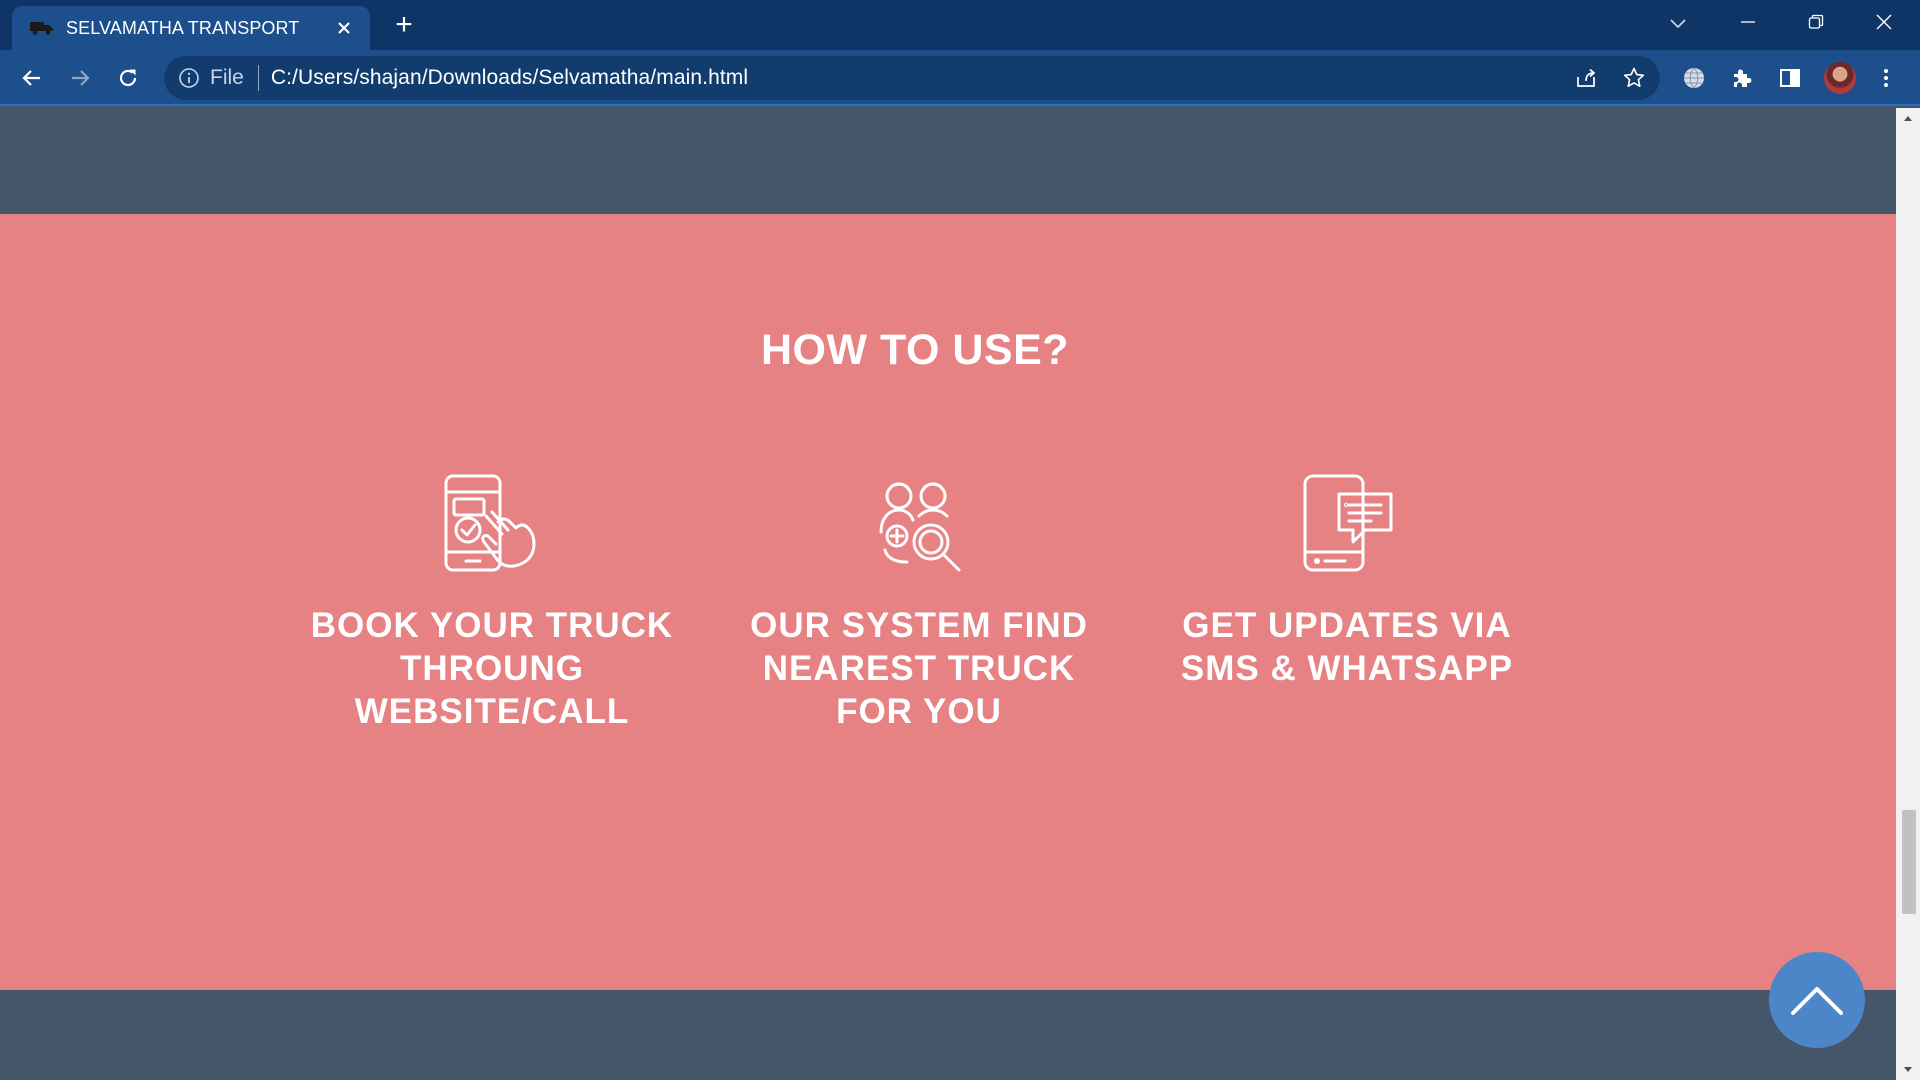  What do you see at coordinates (32, 78) in the screenshot?
I see `back-icon` at bounding box center [32, 78].